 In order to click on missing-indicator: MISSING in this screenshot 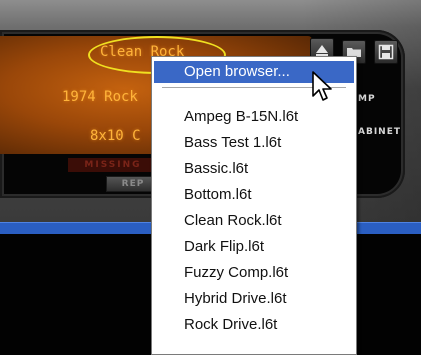, I will do `click(113, 165)`.